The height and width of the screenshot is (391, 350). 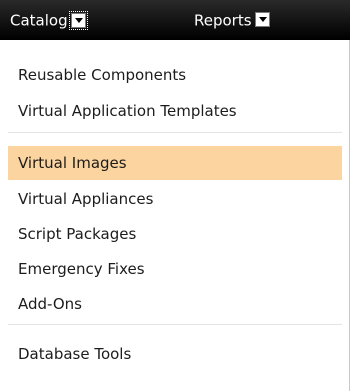 I want to click on catalog-menu-label: Catalog, so click(x=39, y=21).